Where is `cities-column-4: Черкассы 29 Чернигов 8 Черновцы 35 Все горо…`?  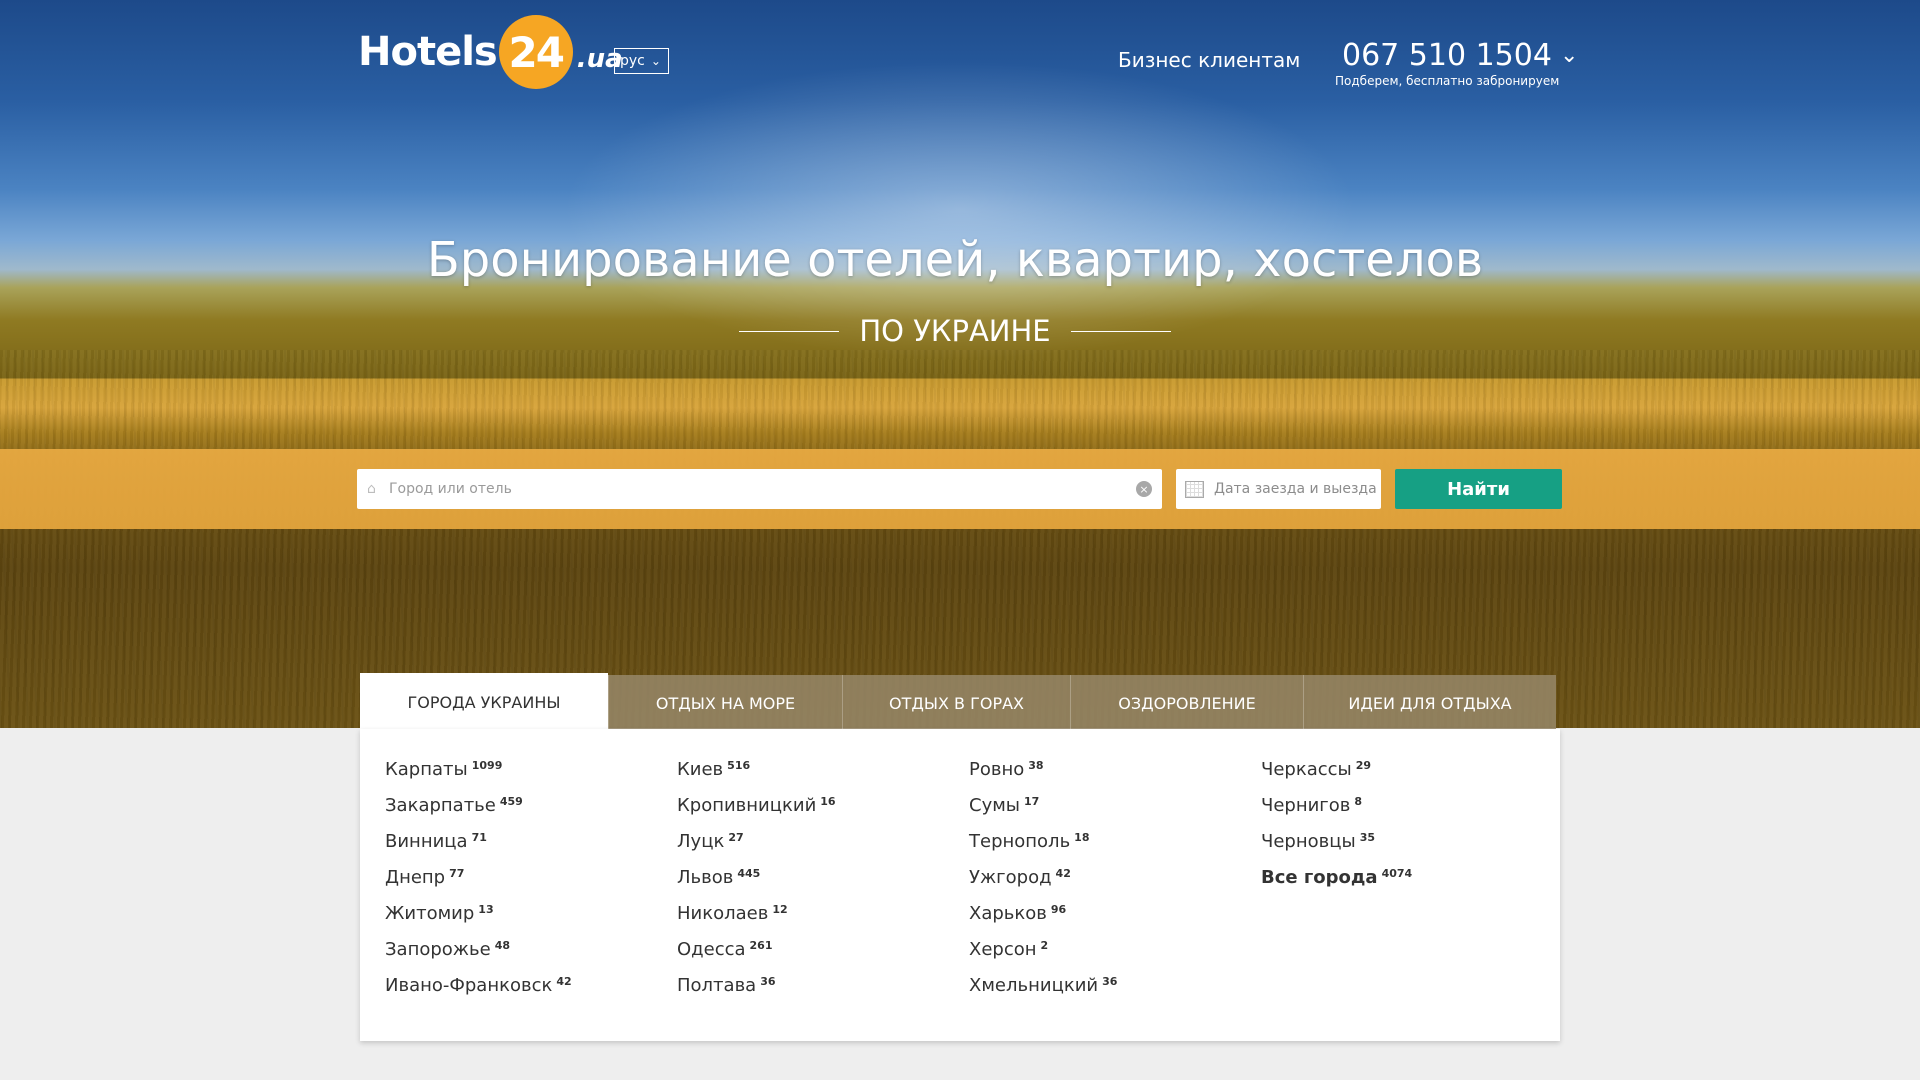 cities-column-4: Черкассы 29 Чернигов 8 Черновцы 35 Все горо… is located at coordinates (1336, 831).